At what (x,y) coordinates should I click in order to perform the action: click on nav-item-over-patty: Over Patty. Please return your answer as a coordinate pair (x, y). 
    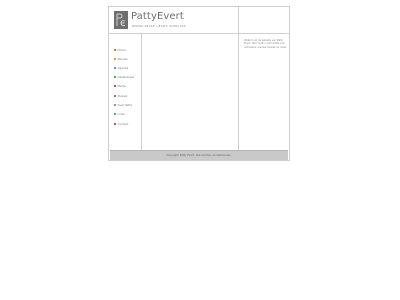
    Looking at the image, I should click on (123, 105).